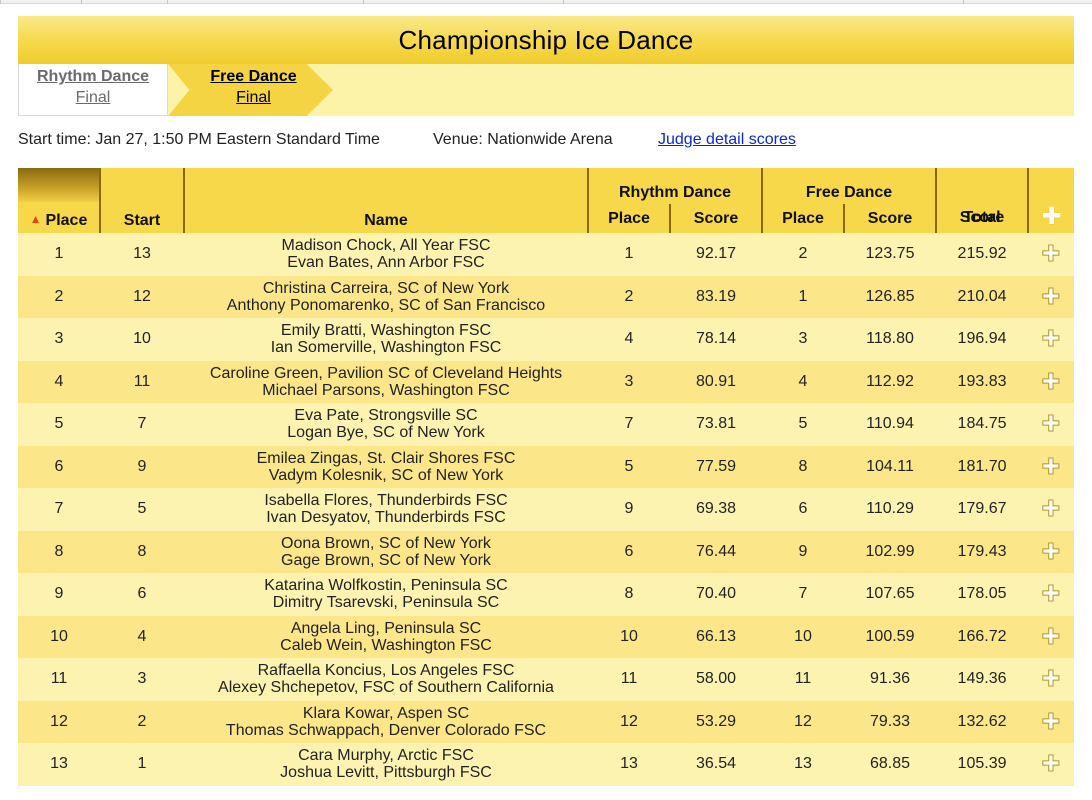 Image resolution: width=1092 pixels, height=800 pixels. Describe the element at coordinates (982, 466) in the screenshot. I see `cell-total-score: 181.70` at that location.